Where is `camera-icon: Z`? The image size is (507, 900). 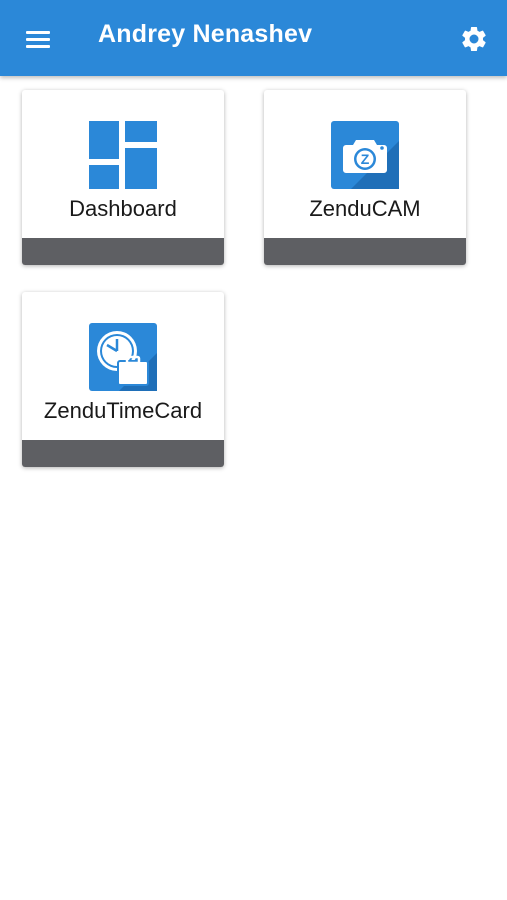 camera-icon: Z is located at coordinates (365, 155).